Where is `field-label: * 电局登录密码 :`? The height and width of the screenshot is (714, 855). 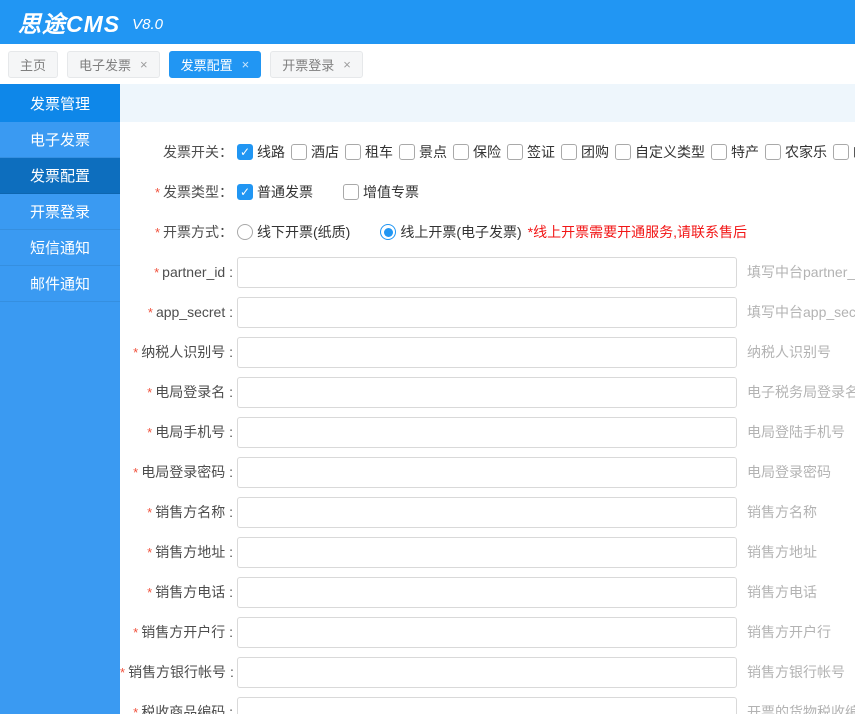
field-label: * 电局登录密码 : is located at coordinates (176, 472).